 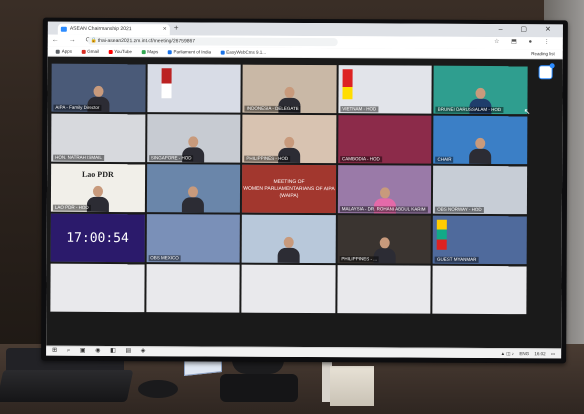 What do you see at coordinates (63, 29) in the screenshot?
I see `zoom-favicon-icon` at bounding box center [63, 29].